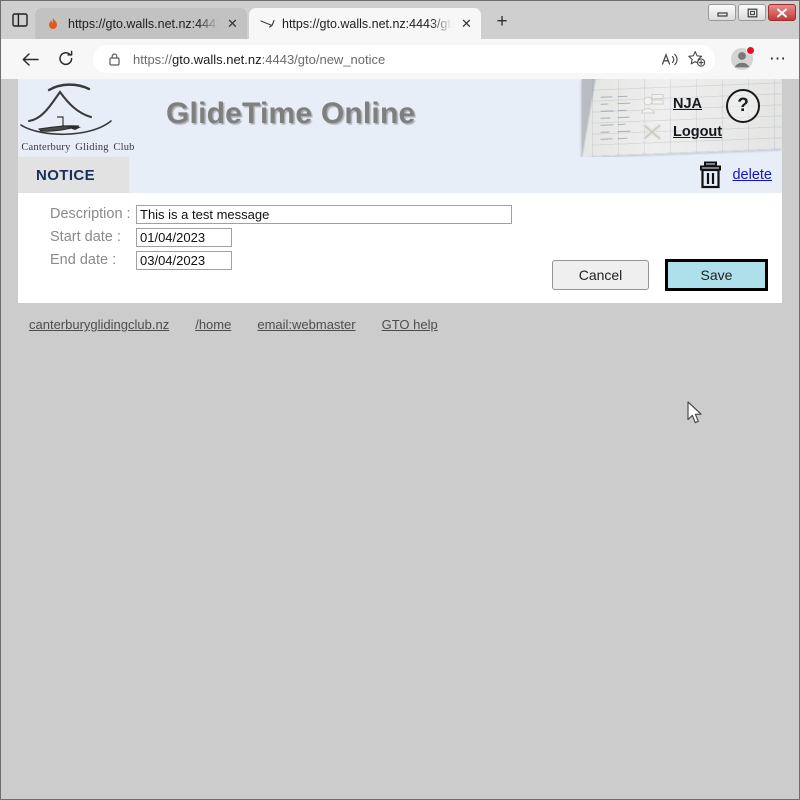 This screenshot has height=800, width=800. What do you see at coordinates (697, 132) in the screenshot?
I see `header-logout-link: Logout` at bounding box center [697, 132].